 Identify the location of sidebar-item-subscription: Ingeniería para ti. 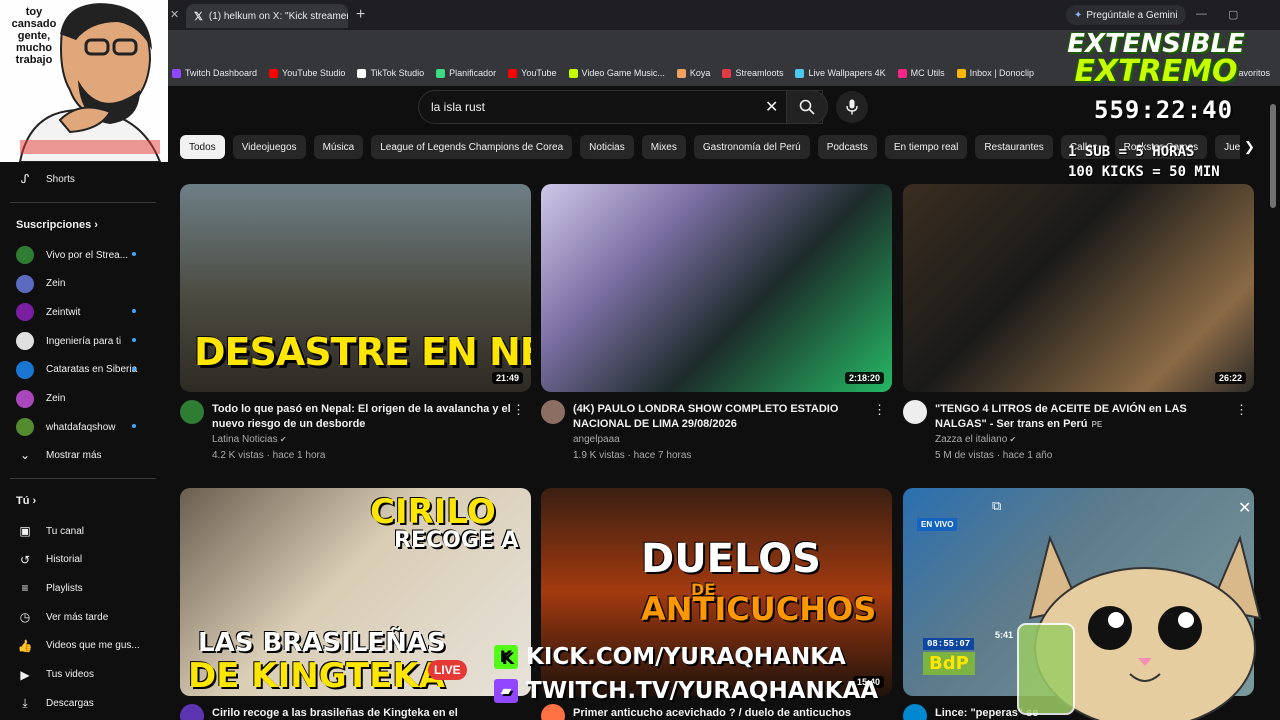
(81, 341).